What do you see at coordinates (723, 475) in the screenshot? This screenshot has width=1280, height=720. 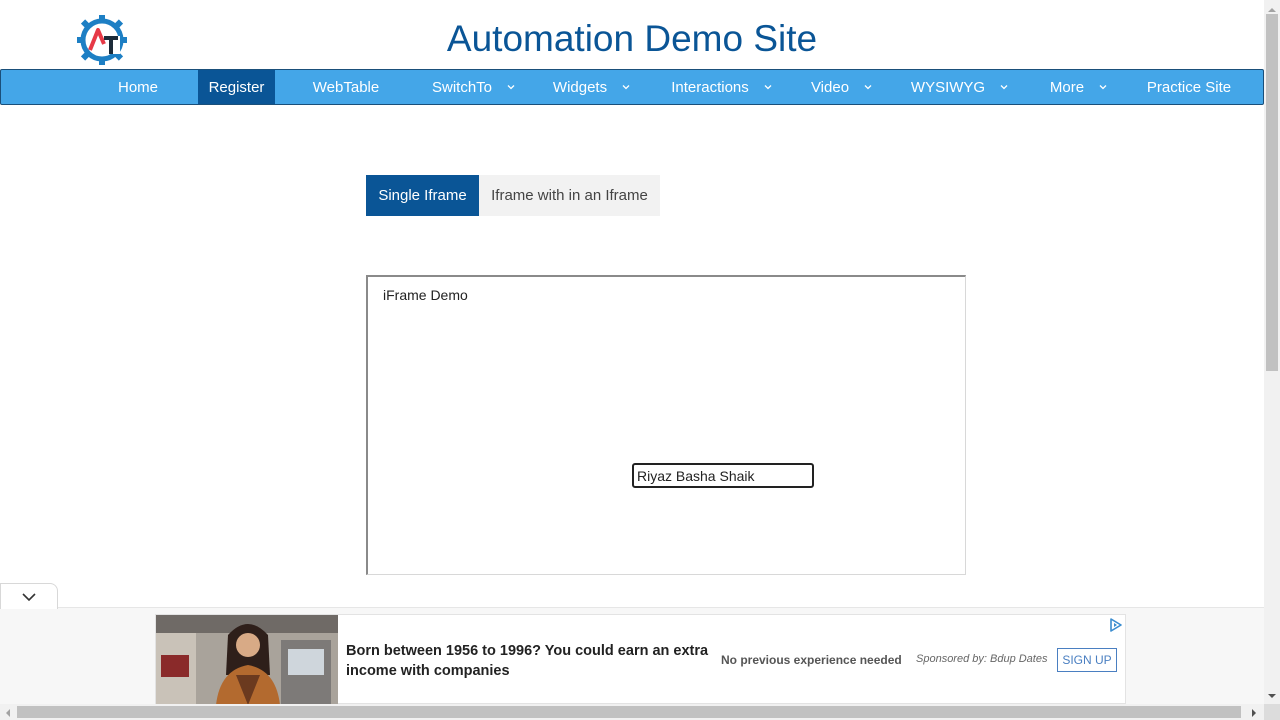 I see `iframe-text-input` at bounding box center [723, 475].